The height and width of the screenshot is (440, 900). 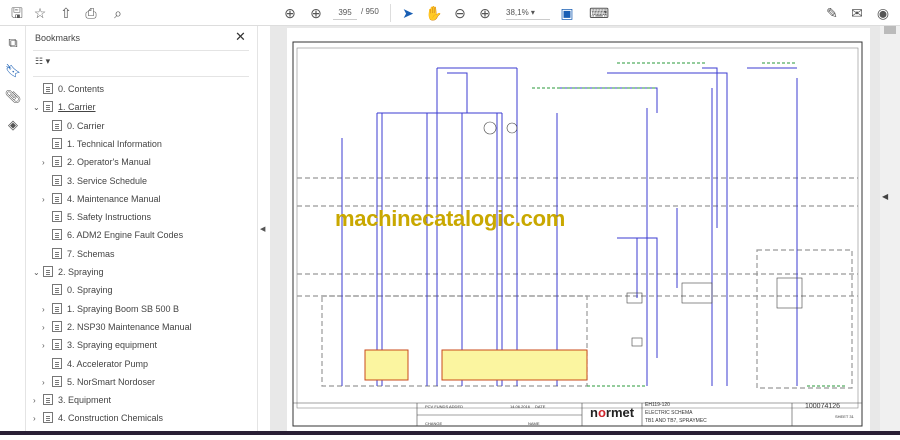 I want to click on bookmark-item: › 5. NorSmart Nordoser, so click(x=98, y=382).